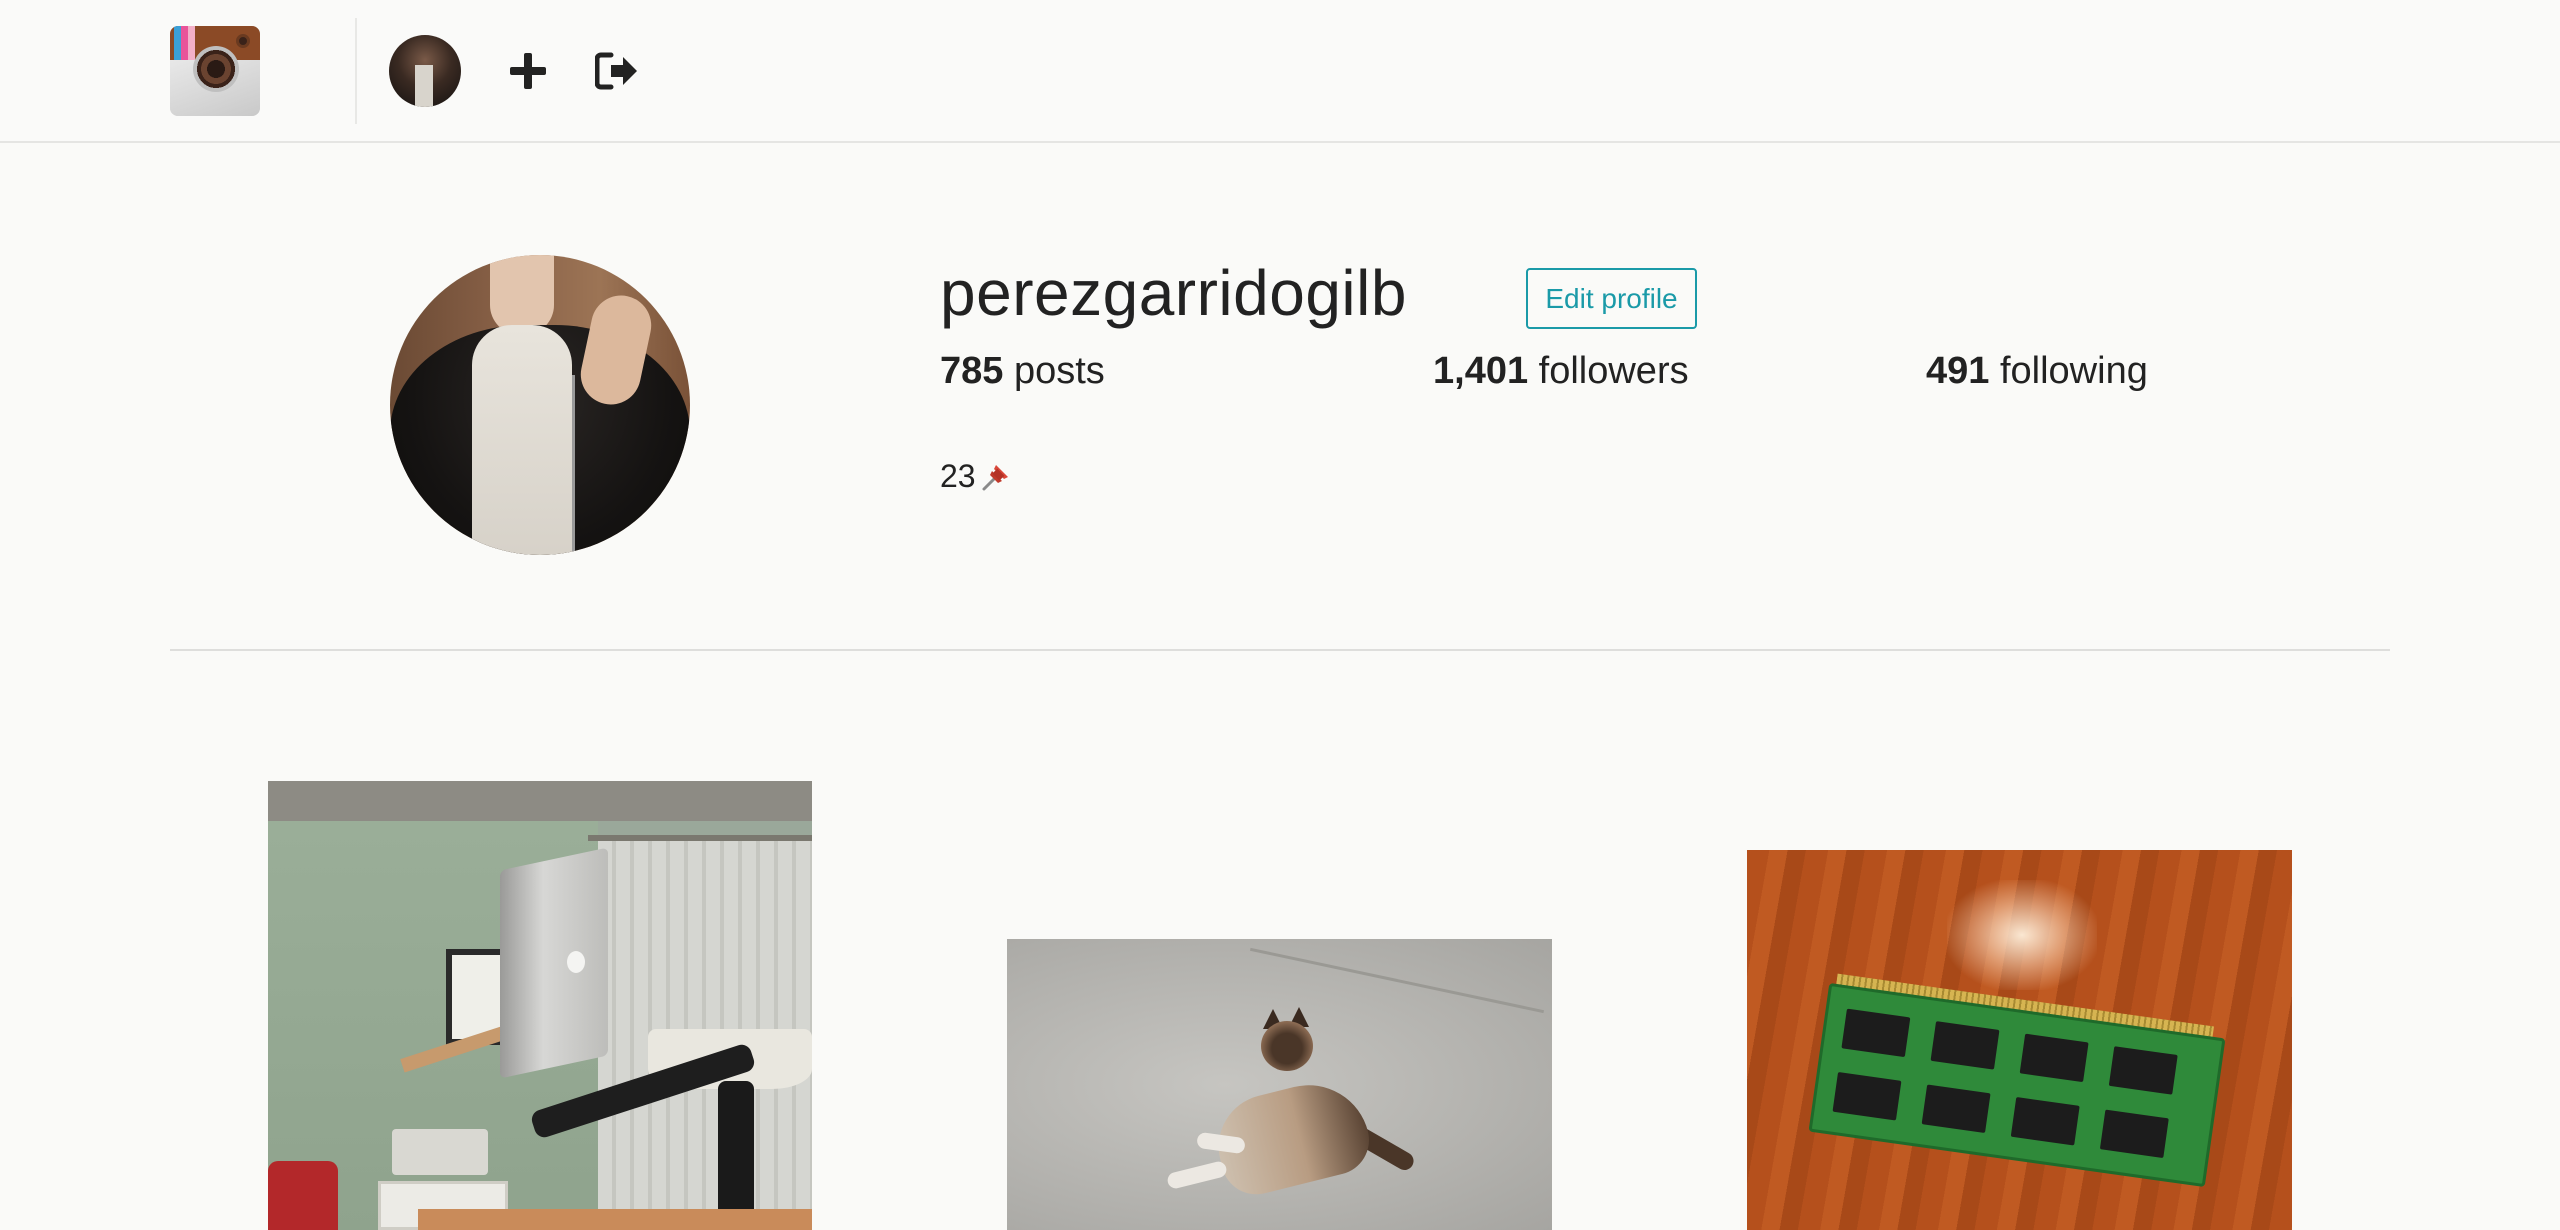 This screenshot has width=2560, height=1230. Describe the element at coordinates (1280, 650) in the screenshot. I see `section-divider` at that location.